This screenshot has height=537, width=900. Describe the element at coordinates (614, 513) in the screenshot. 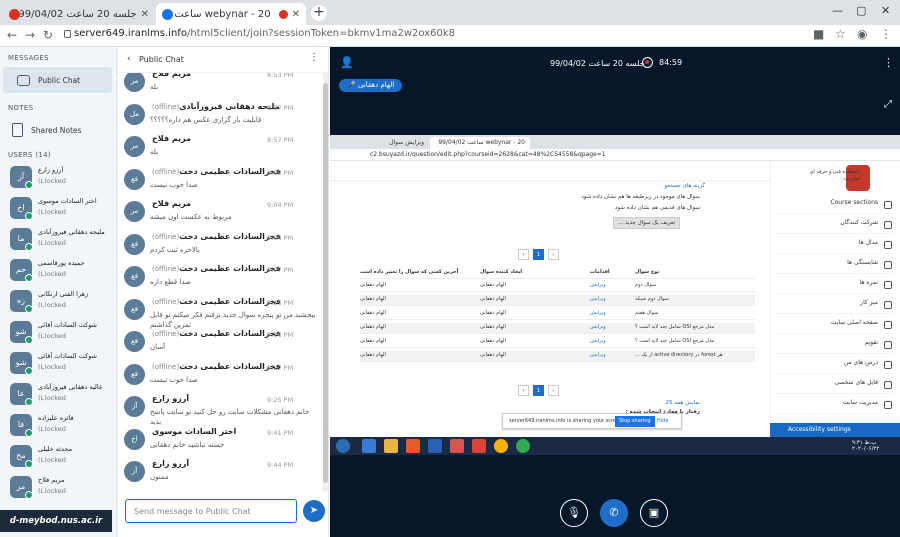

I see `phone-button: ✆` at that location.